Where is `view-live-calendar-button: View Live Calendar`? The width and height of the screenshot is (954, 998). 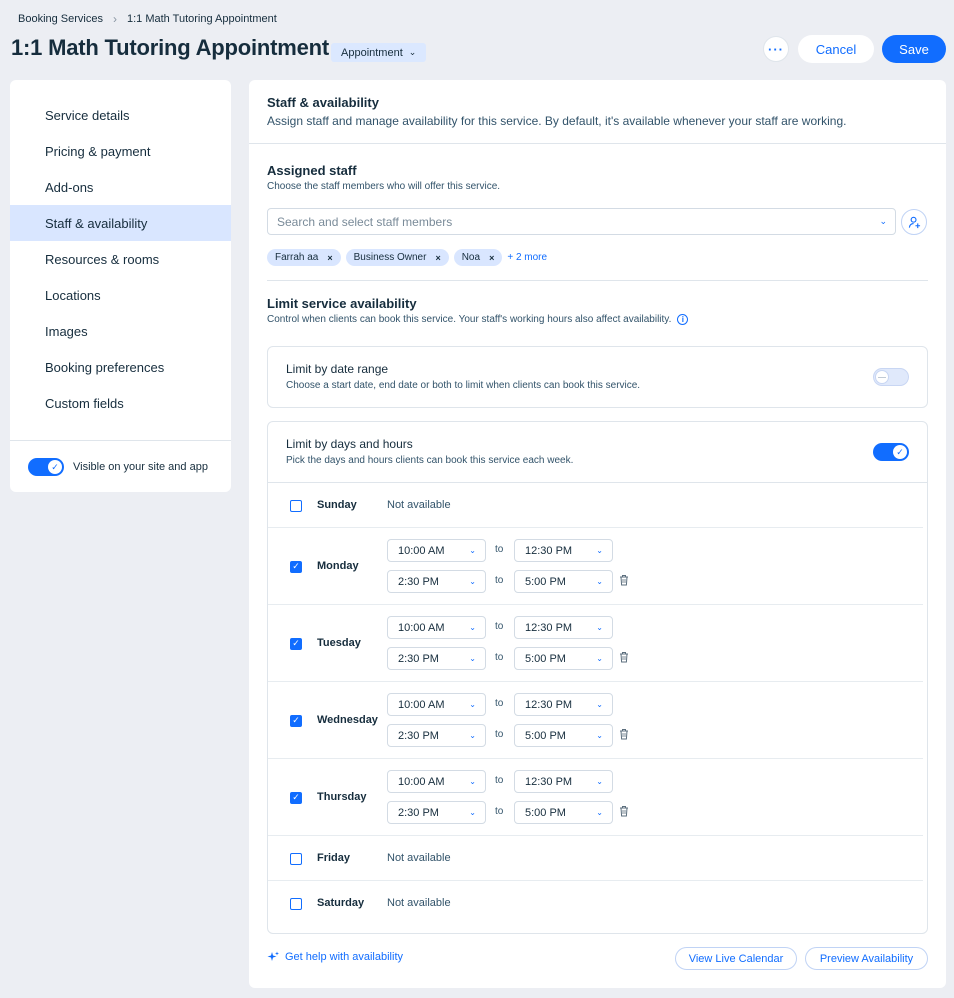
view-live-calendar-button: View Live Calendar is located at coordinates (736, 958).